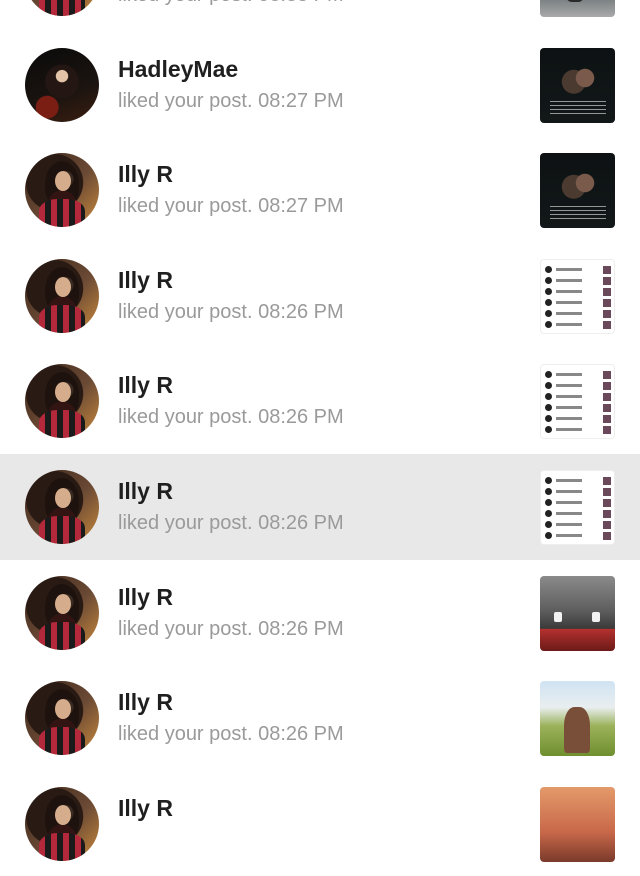 This screenshot has height=876, width=640. I want to click on notification-text: Illy R, so click(145, 809).